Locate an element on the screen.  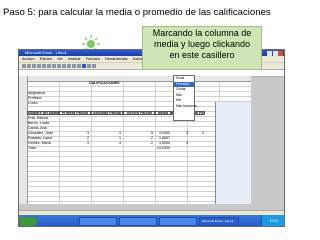
student-p2: 4 is located at coordinates (120, 143).